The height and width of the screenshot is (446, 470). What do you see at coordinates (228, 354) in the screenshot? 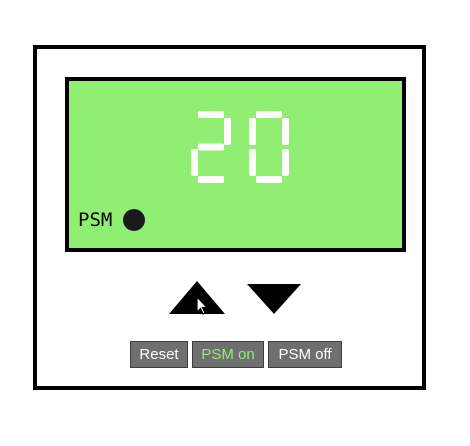
I see `psm-on-button: PSM on` at bounding box center [228, 354].